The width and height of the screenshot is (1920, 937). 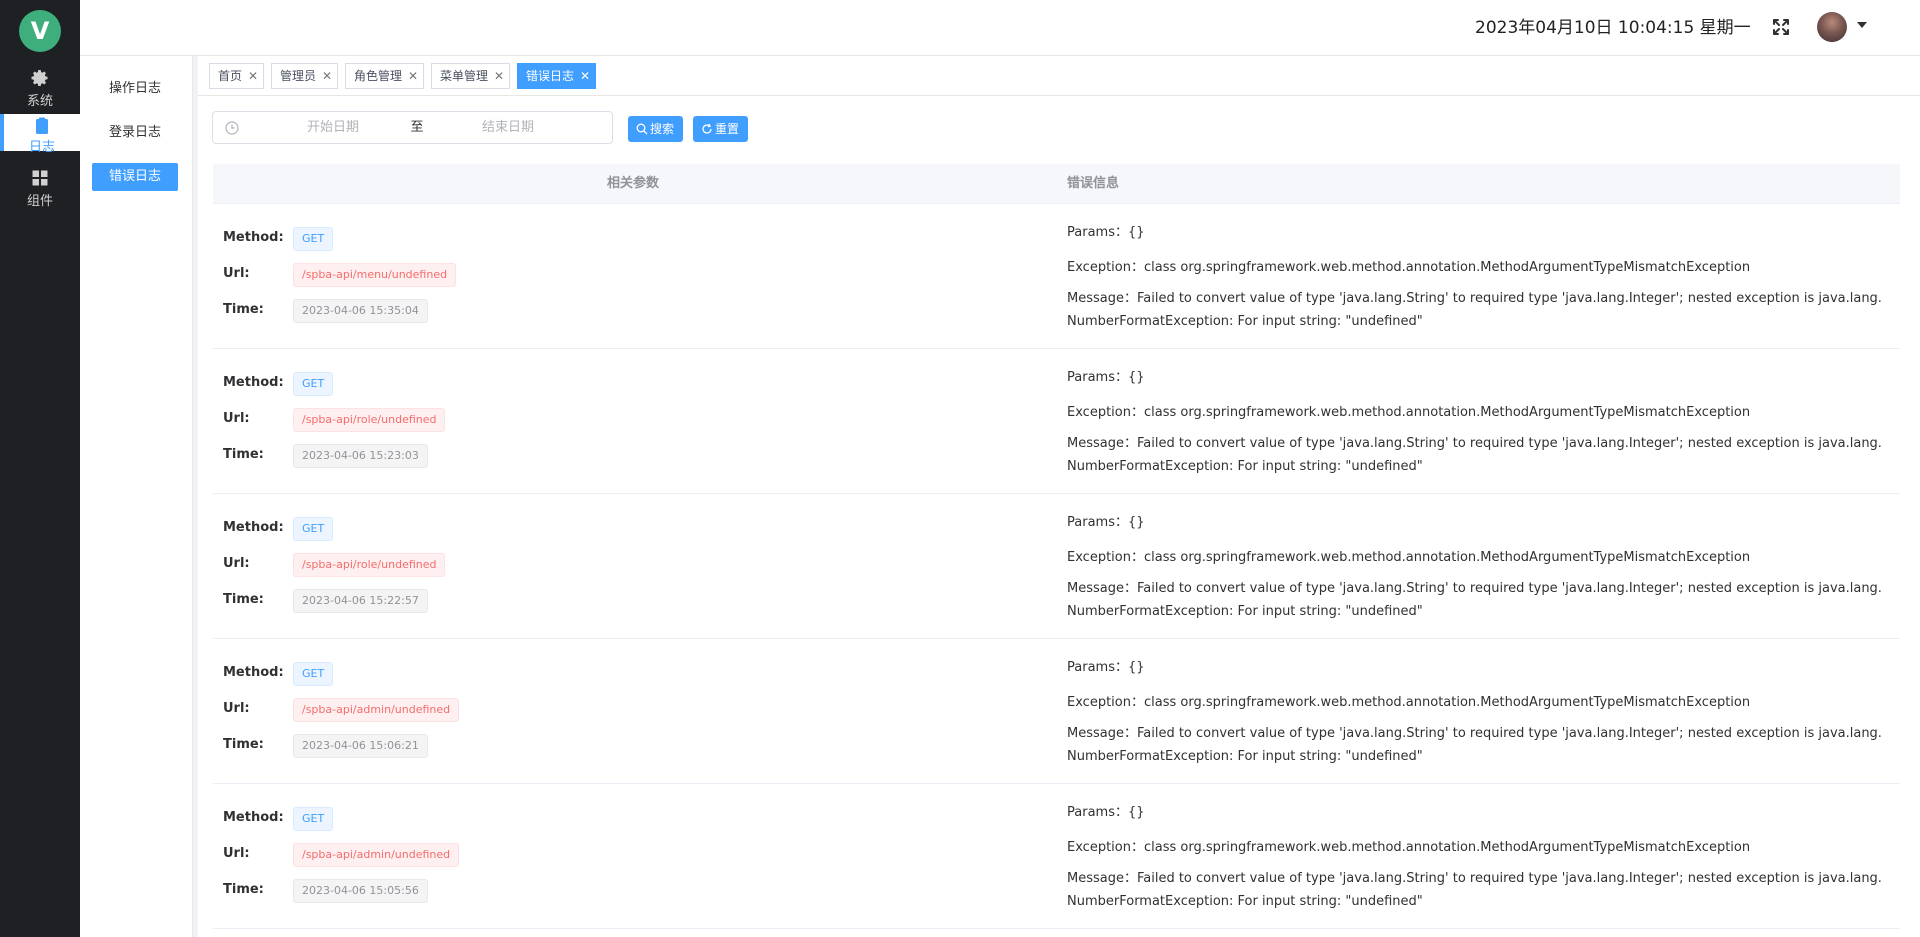 What do you see at coordinates (360, 311) in the screenshot?
I see `time-tag: 2023-04-06 15:35:04` at bounding box center [360, 311].